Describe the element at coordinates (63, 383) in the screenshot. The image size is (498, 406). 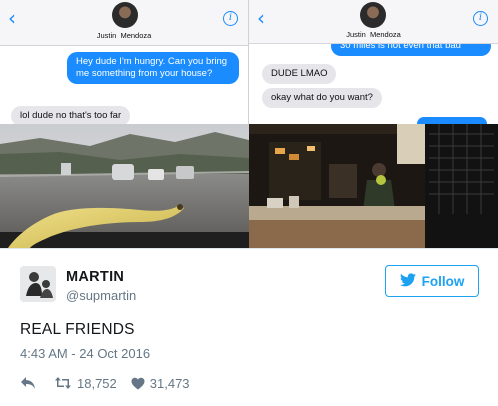
I see `retweet-icon` at that location.